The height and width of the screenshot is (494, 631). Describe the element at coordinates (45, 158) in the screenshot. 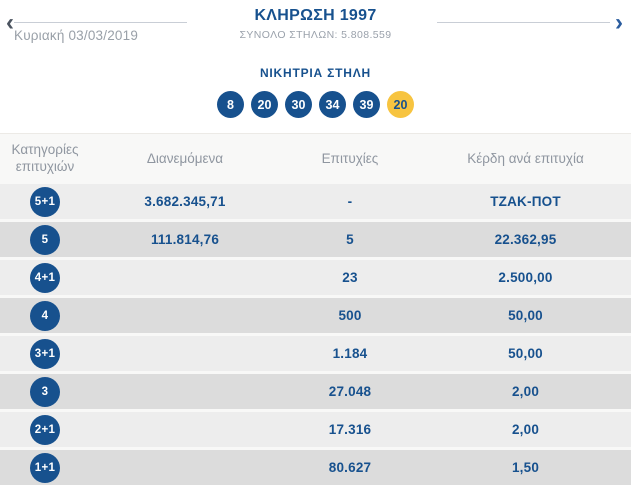

I see `column-header-categories: Κατηγορίες επιτυχιών` at that location.